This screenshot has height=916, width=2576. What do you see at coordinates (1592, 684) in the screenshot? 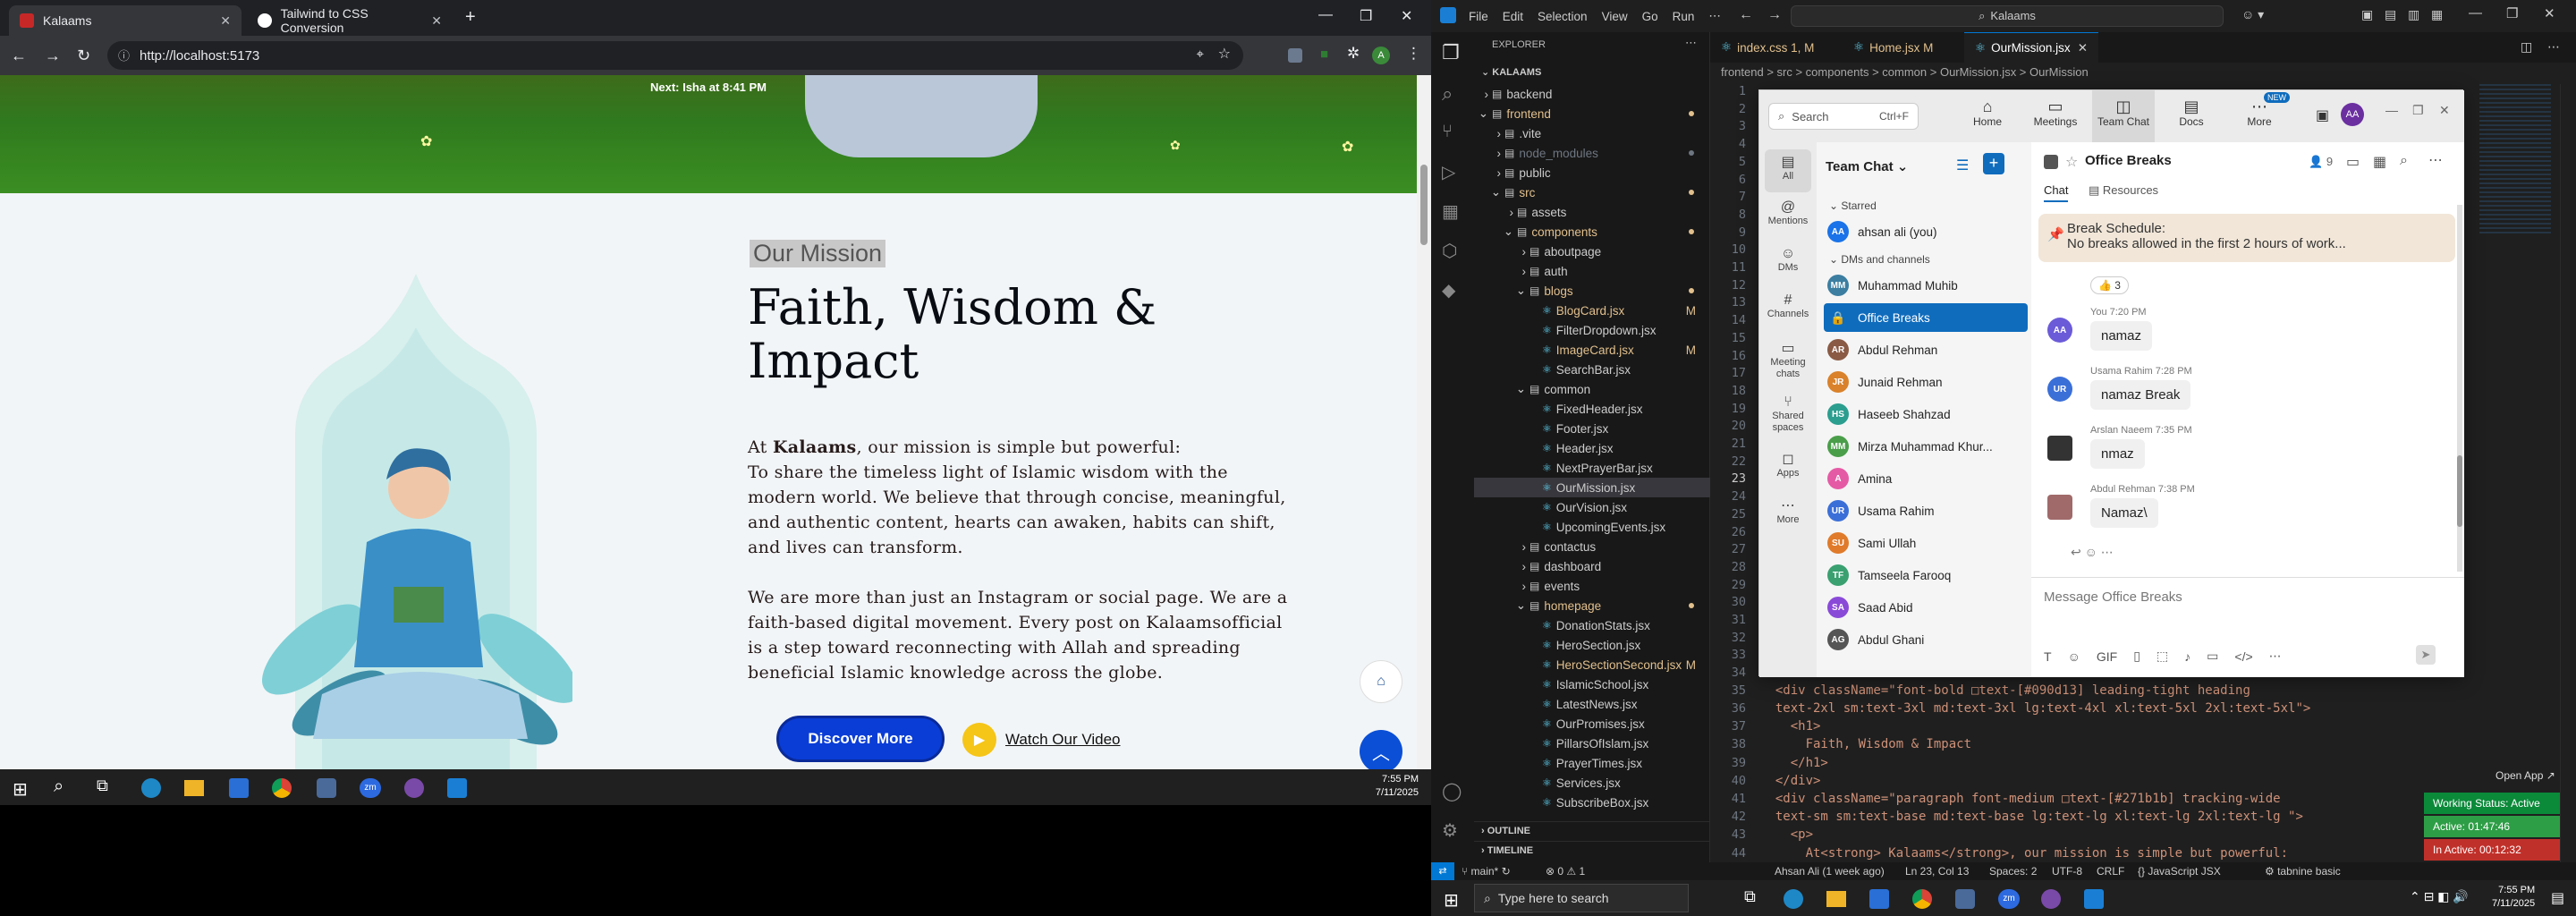
I see `tree-file: ⚛ IslamicSchool.jsx` at bounding box center [1592, 684].